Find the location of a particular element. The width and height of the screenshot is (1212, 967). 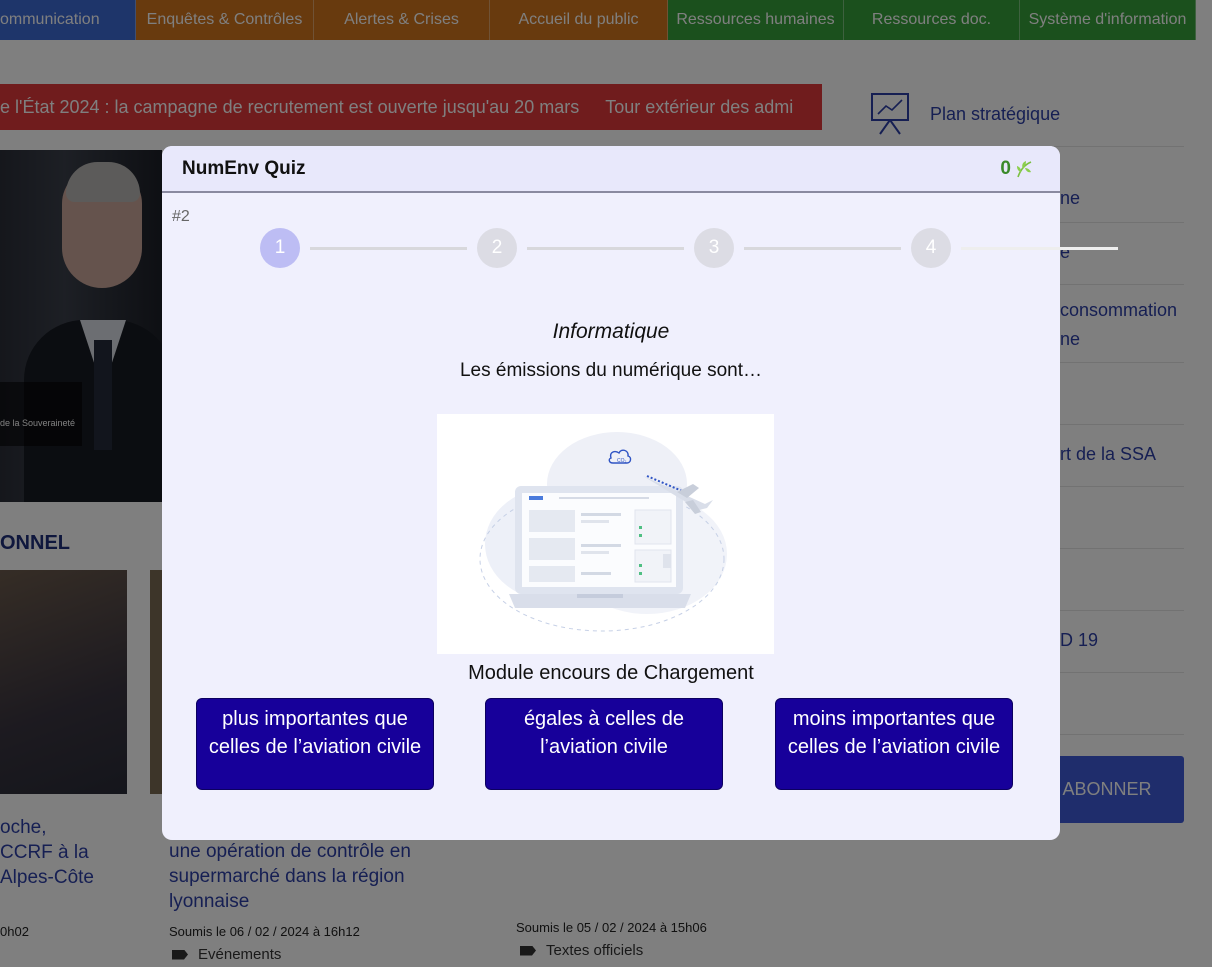

step-indicator: 1 is located at coordinates (280, 248).